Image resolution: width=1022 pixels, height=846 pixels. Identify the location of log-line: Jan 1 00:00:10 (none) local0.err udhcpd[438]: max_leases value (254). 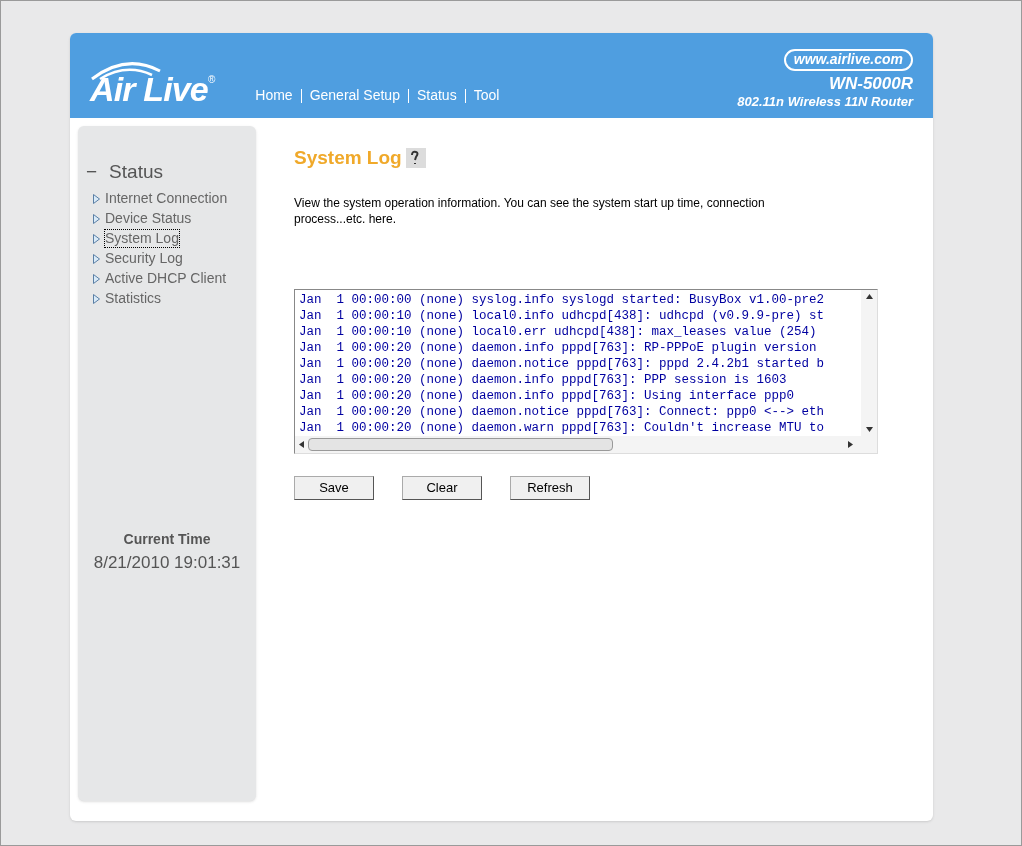
(558, 331).